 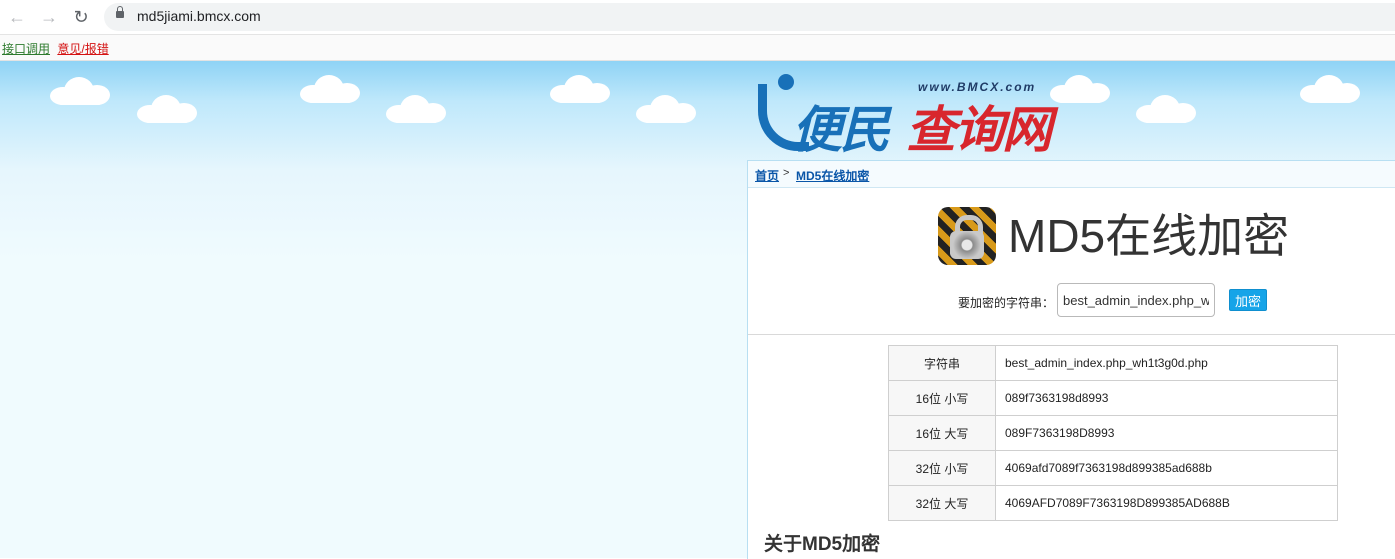 What do you see at coordinates (1166, 433) in the screenshot?
I see `result-value: 089F7363198D8993` at bounding box center [1166, 433].